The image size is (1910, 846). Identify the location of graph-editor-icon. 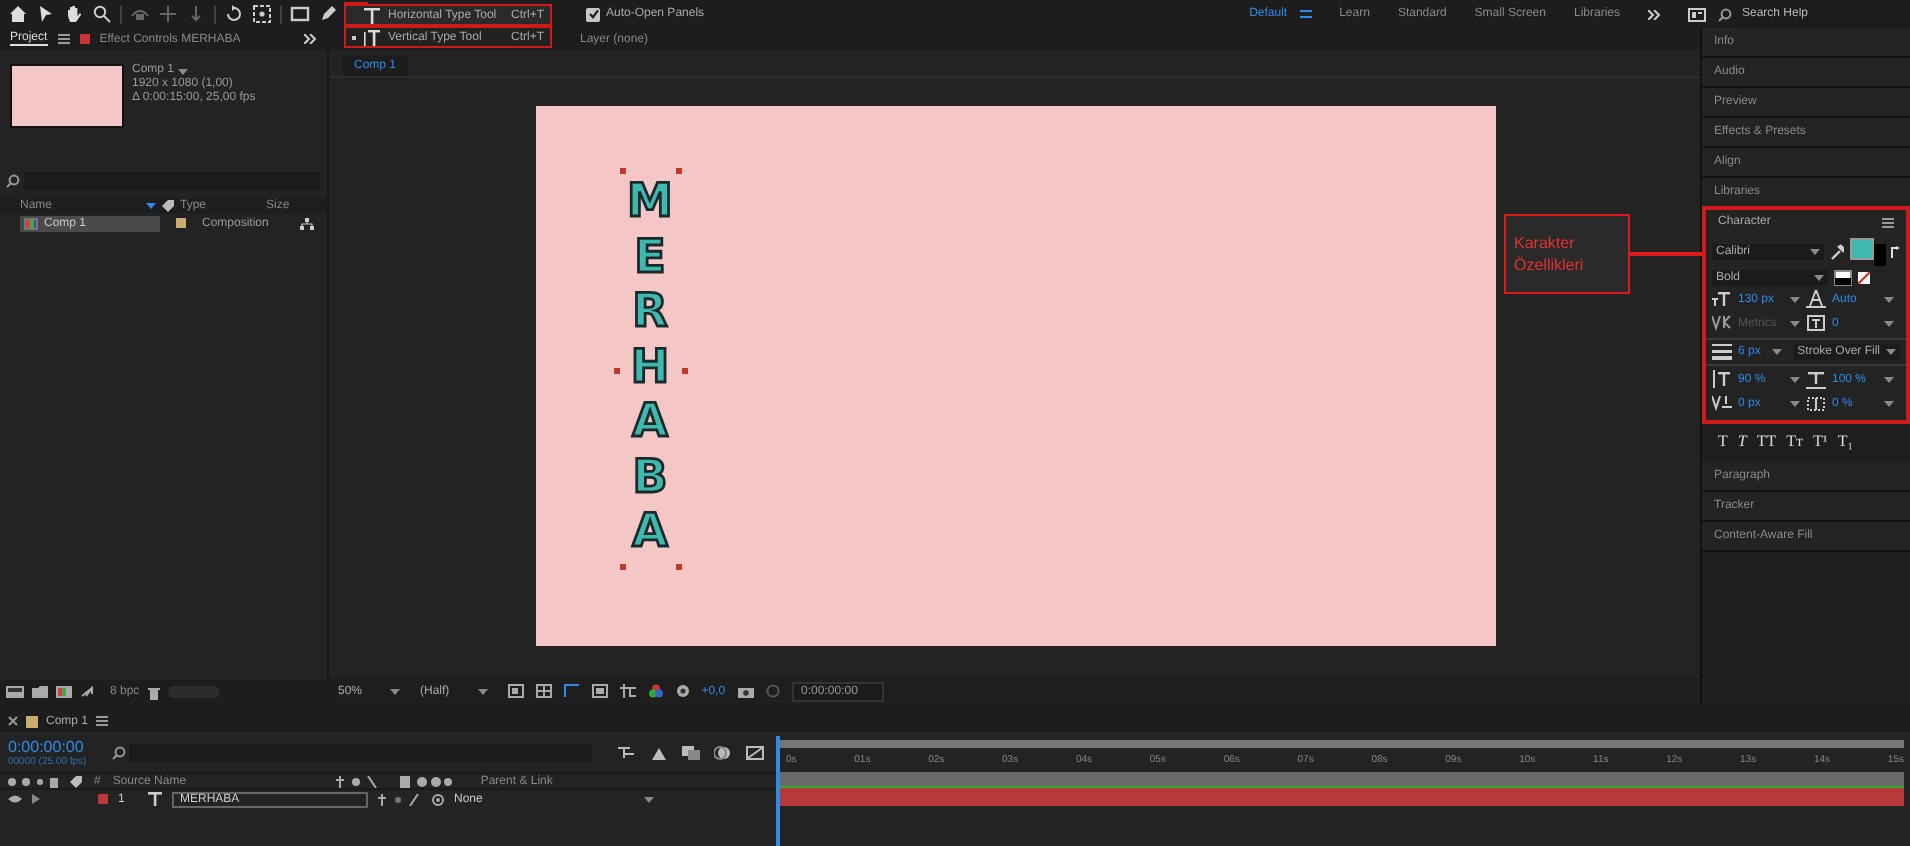
(755, 752).